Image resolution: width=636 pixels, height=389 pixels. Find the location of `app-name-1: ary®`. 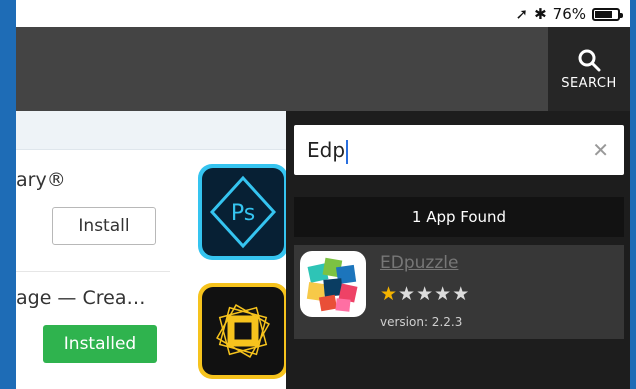

app-name-1: ary® is located at coordinates (41, 180).